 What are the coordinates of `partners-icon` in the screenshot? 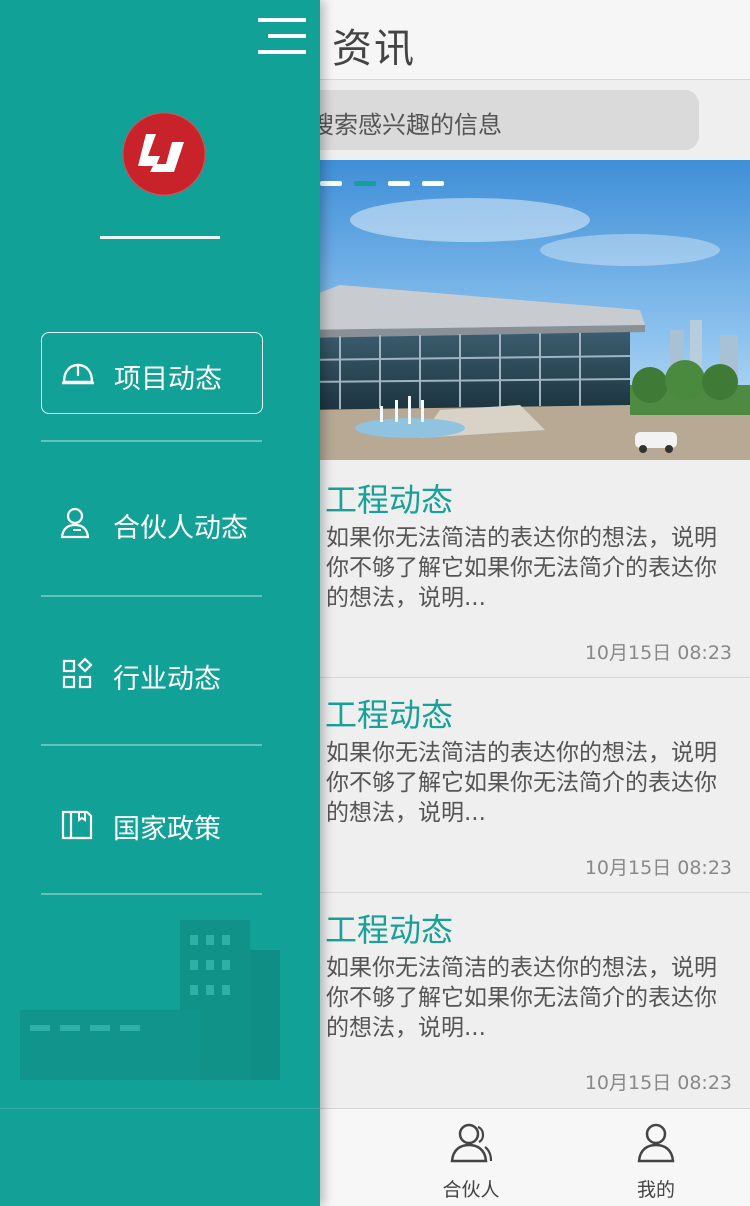 It's located at (471, 1143).